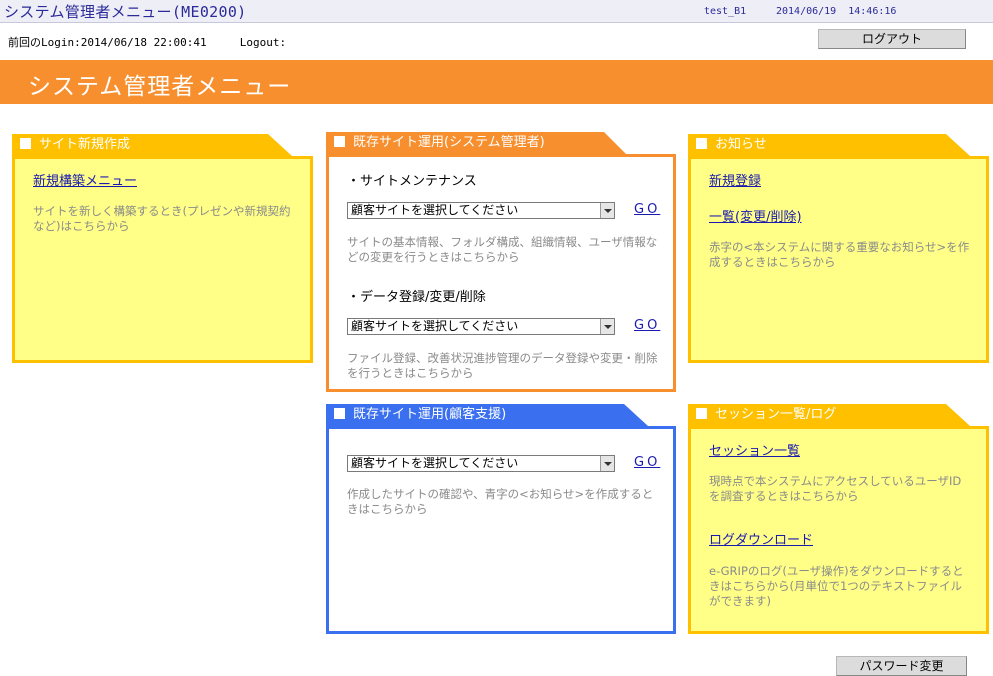  Describe the element at coordinates (647, 325) in the screenshot. I see `go-link-data: GO` at that location.